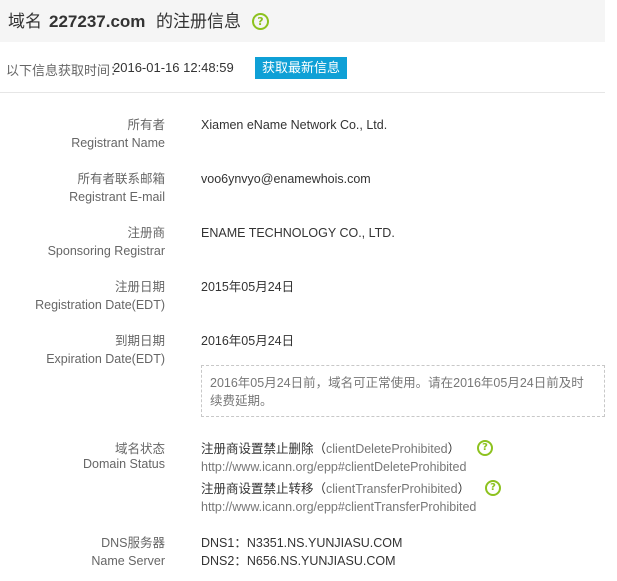 Image resolution: width=617 pixels, height=581 pixels. Describe the element at coordinates (173, 67) in the screenshot. I see `fetch-time-value: 2016-01-16 12:48:59` at that location.